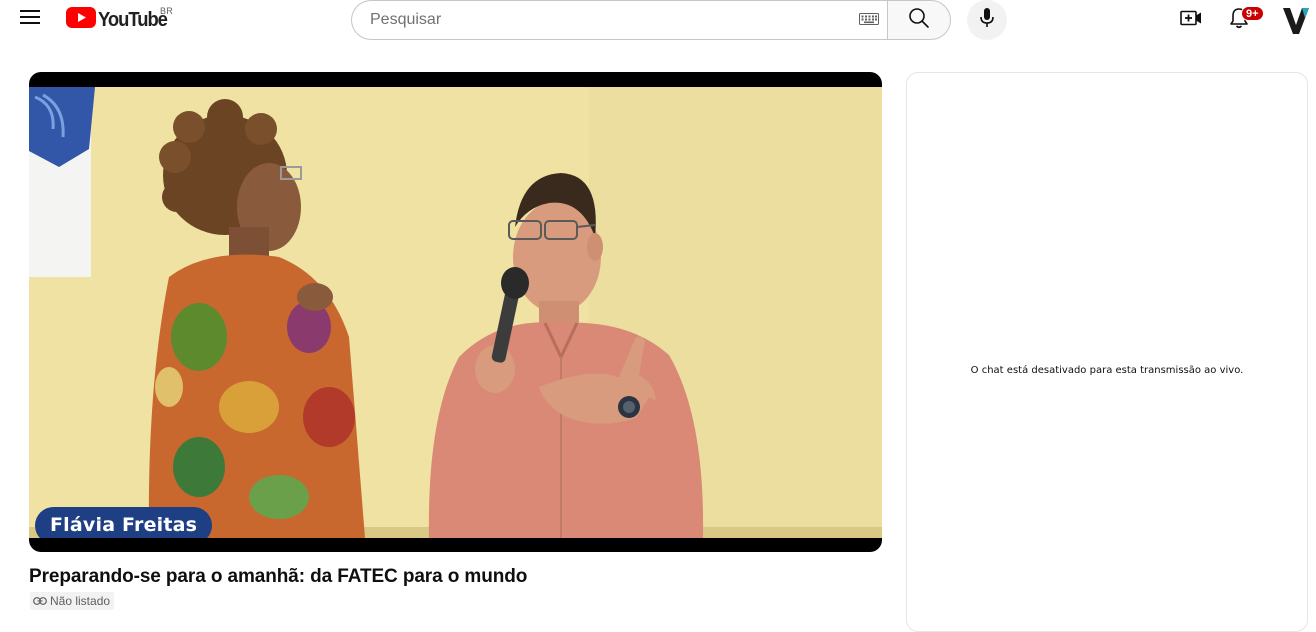 The height and width of the screenshot is (632, 1316). I want to click on youtube-logo: YouTube BR, so click(119, 19).